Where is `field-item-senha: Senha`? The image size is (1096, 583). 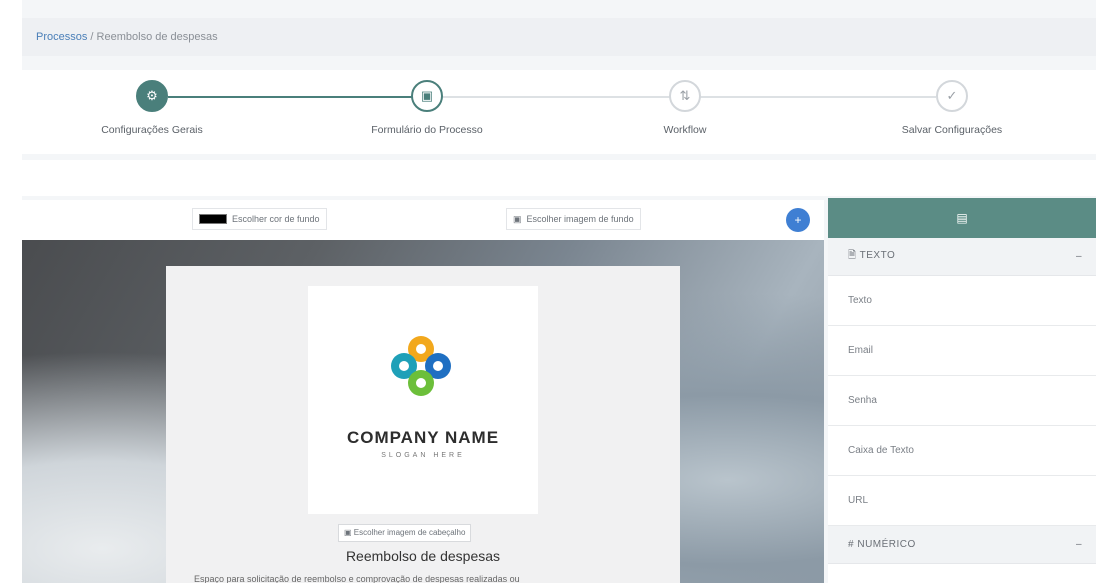 field-item-senha: Senha is located at coordinates (962, 401).